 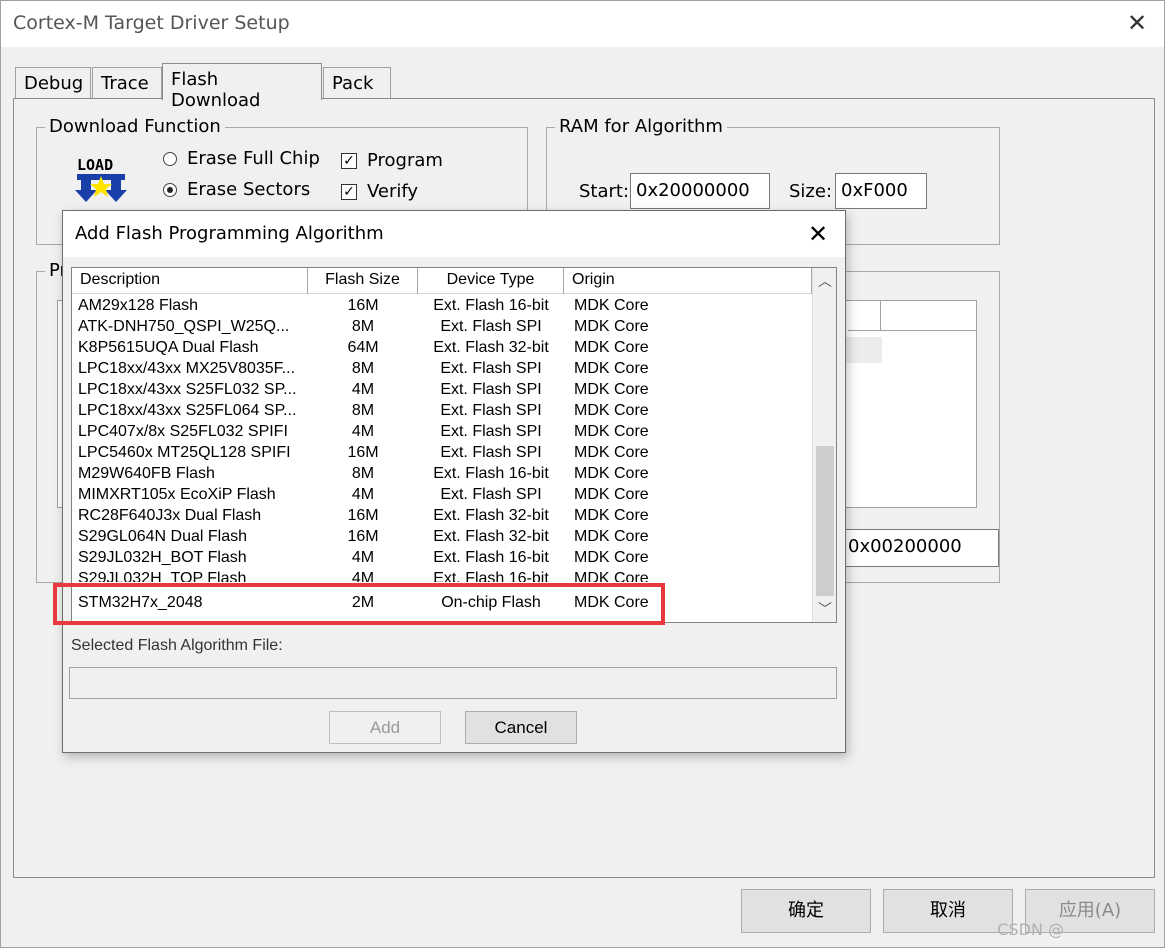 I want to click on erase-full-chip-option: Erase Full Chip, so click(x=241, y=158).